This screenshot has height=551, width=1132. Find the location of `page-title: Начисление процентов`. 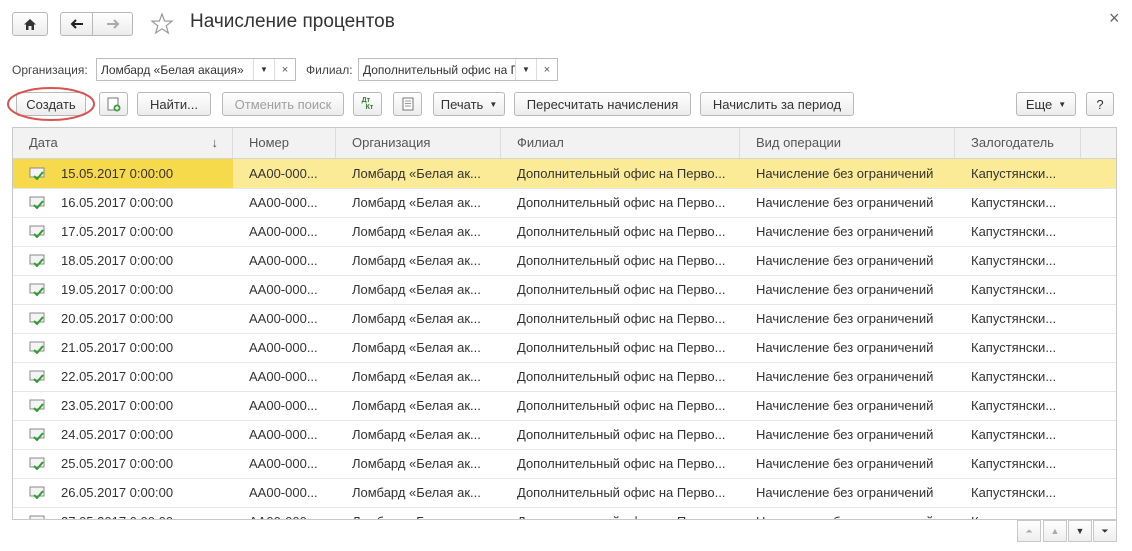

page-title: Начисление процентов is located at coordinates (292, 21).